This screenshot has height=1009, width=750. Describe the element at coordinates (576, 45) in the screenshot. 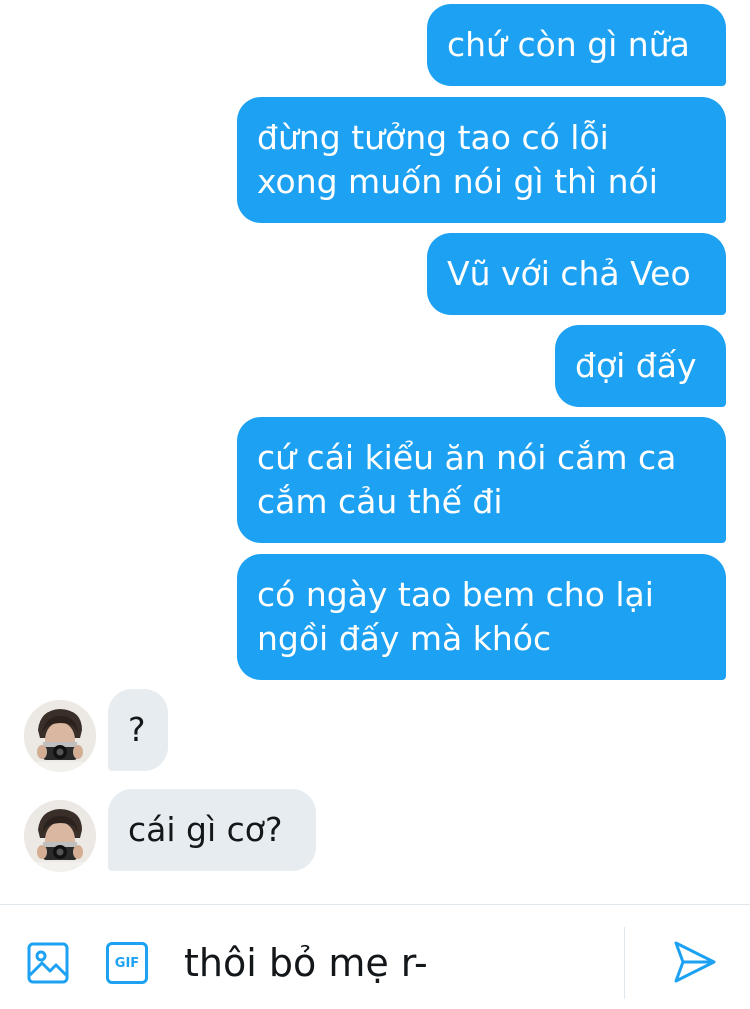

I see `message-bubble-sent: chứ còn gì nữa` at that location.